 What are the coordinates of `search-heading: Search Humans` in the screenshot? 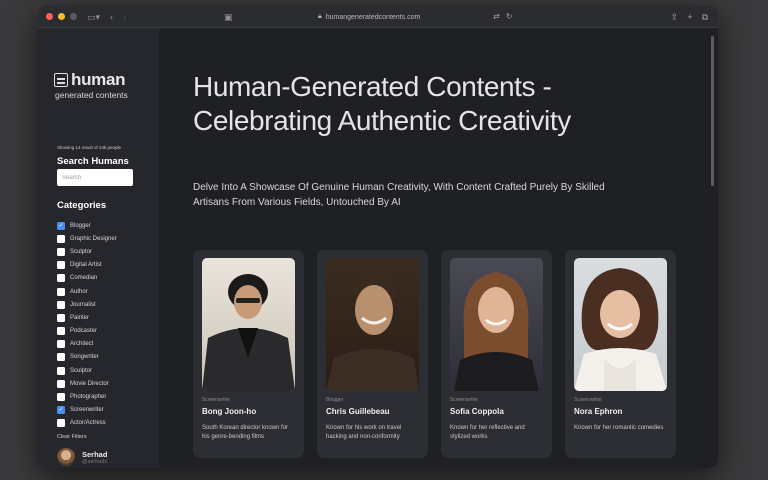 It's located at (93, 161).